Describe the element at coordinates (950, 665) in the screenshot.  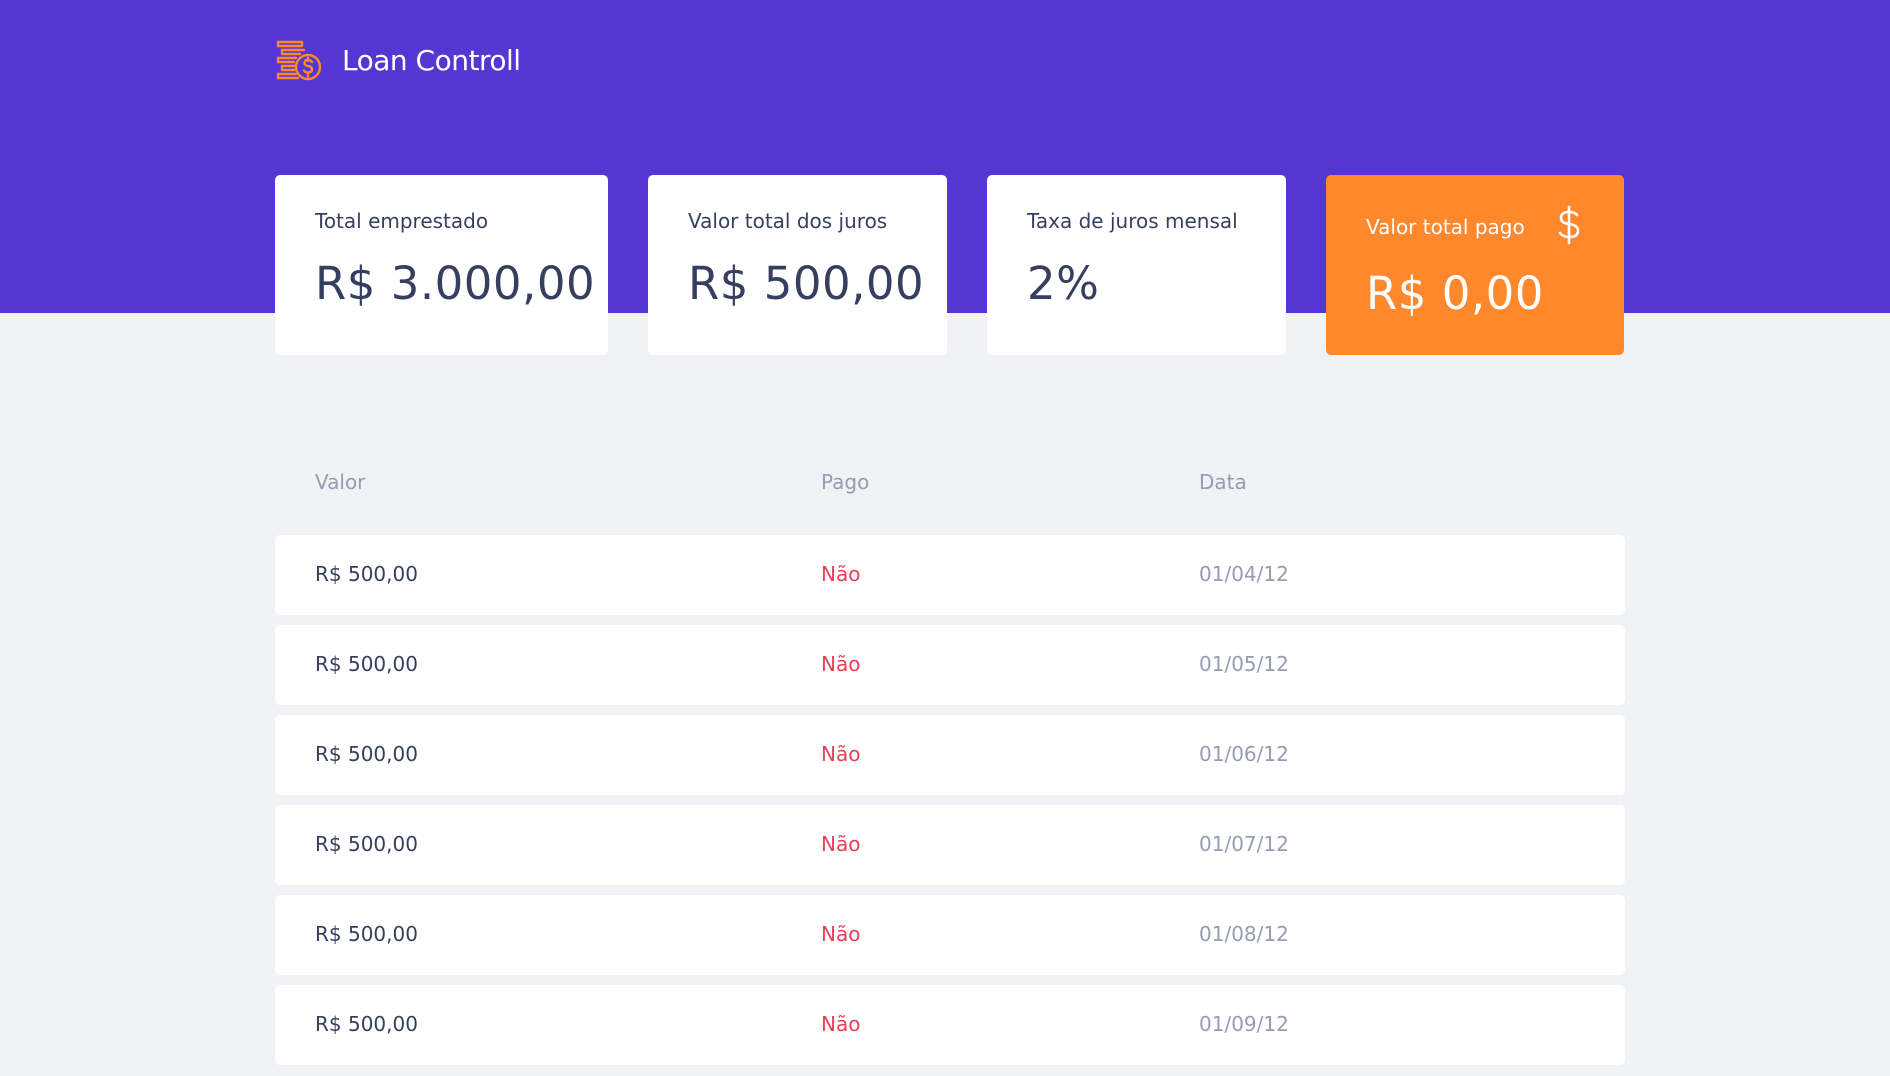
I see `table-row: R$ 500,00 Não 01/05/12` at that location.